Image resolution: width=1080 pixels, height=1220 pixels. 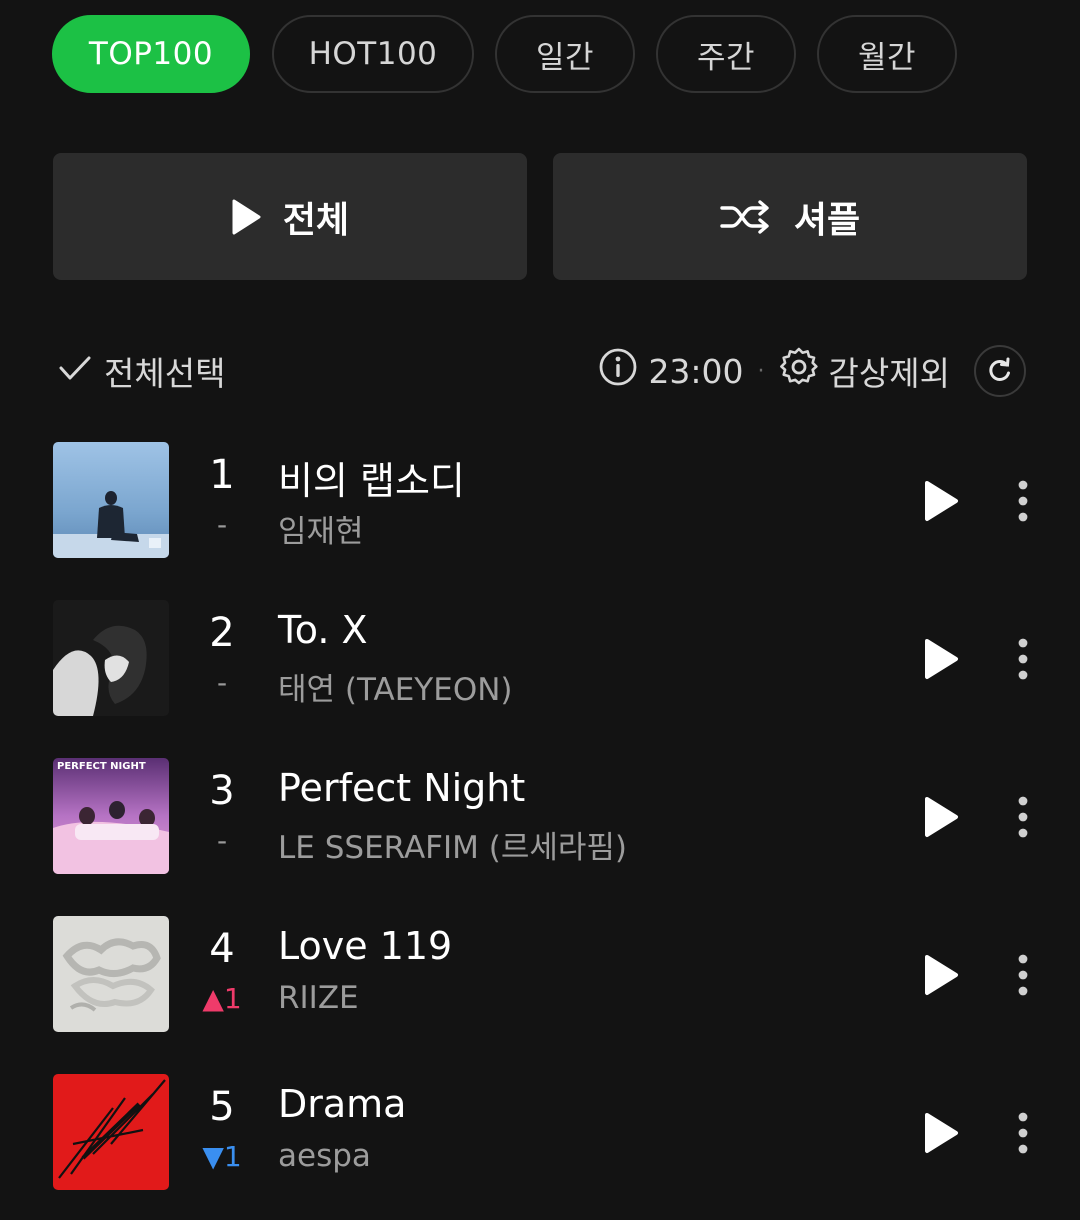 What do you see at coordinates (373, 54) in the screenshot?
I see `tab-hot100: HOT100` at bounding box center [373, 54].